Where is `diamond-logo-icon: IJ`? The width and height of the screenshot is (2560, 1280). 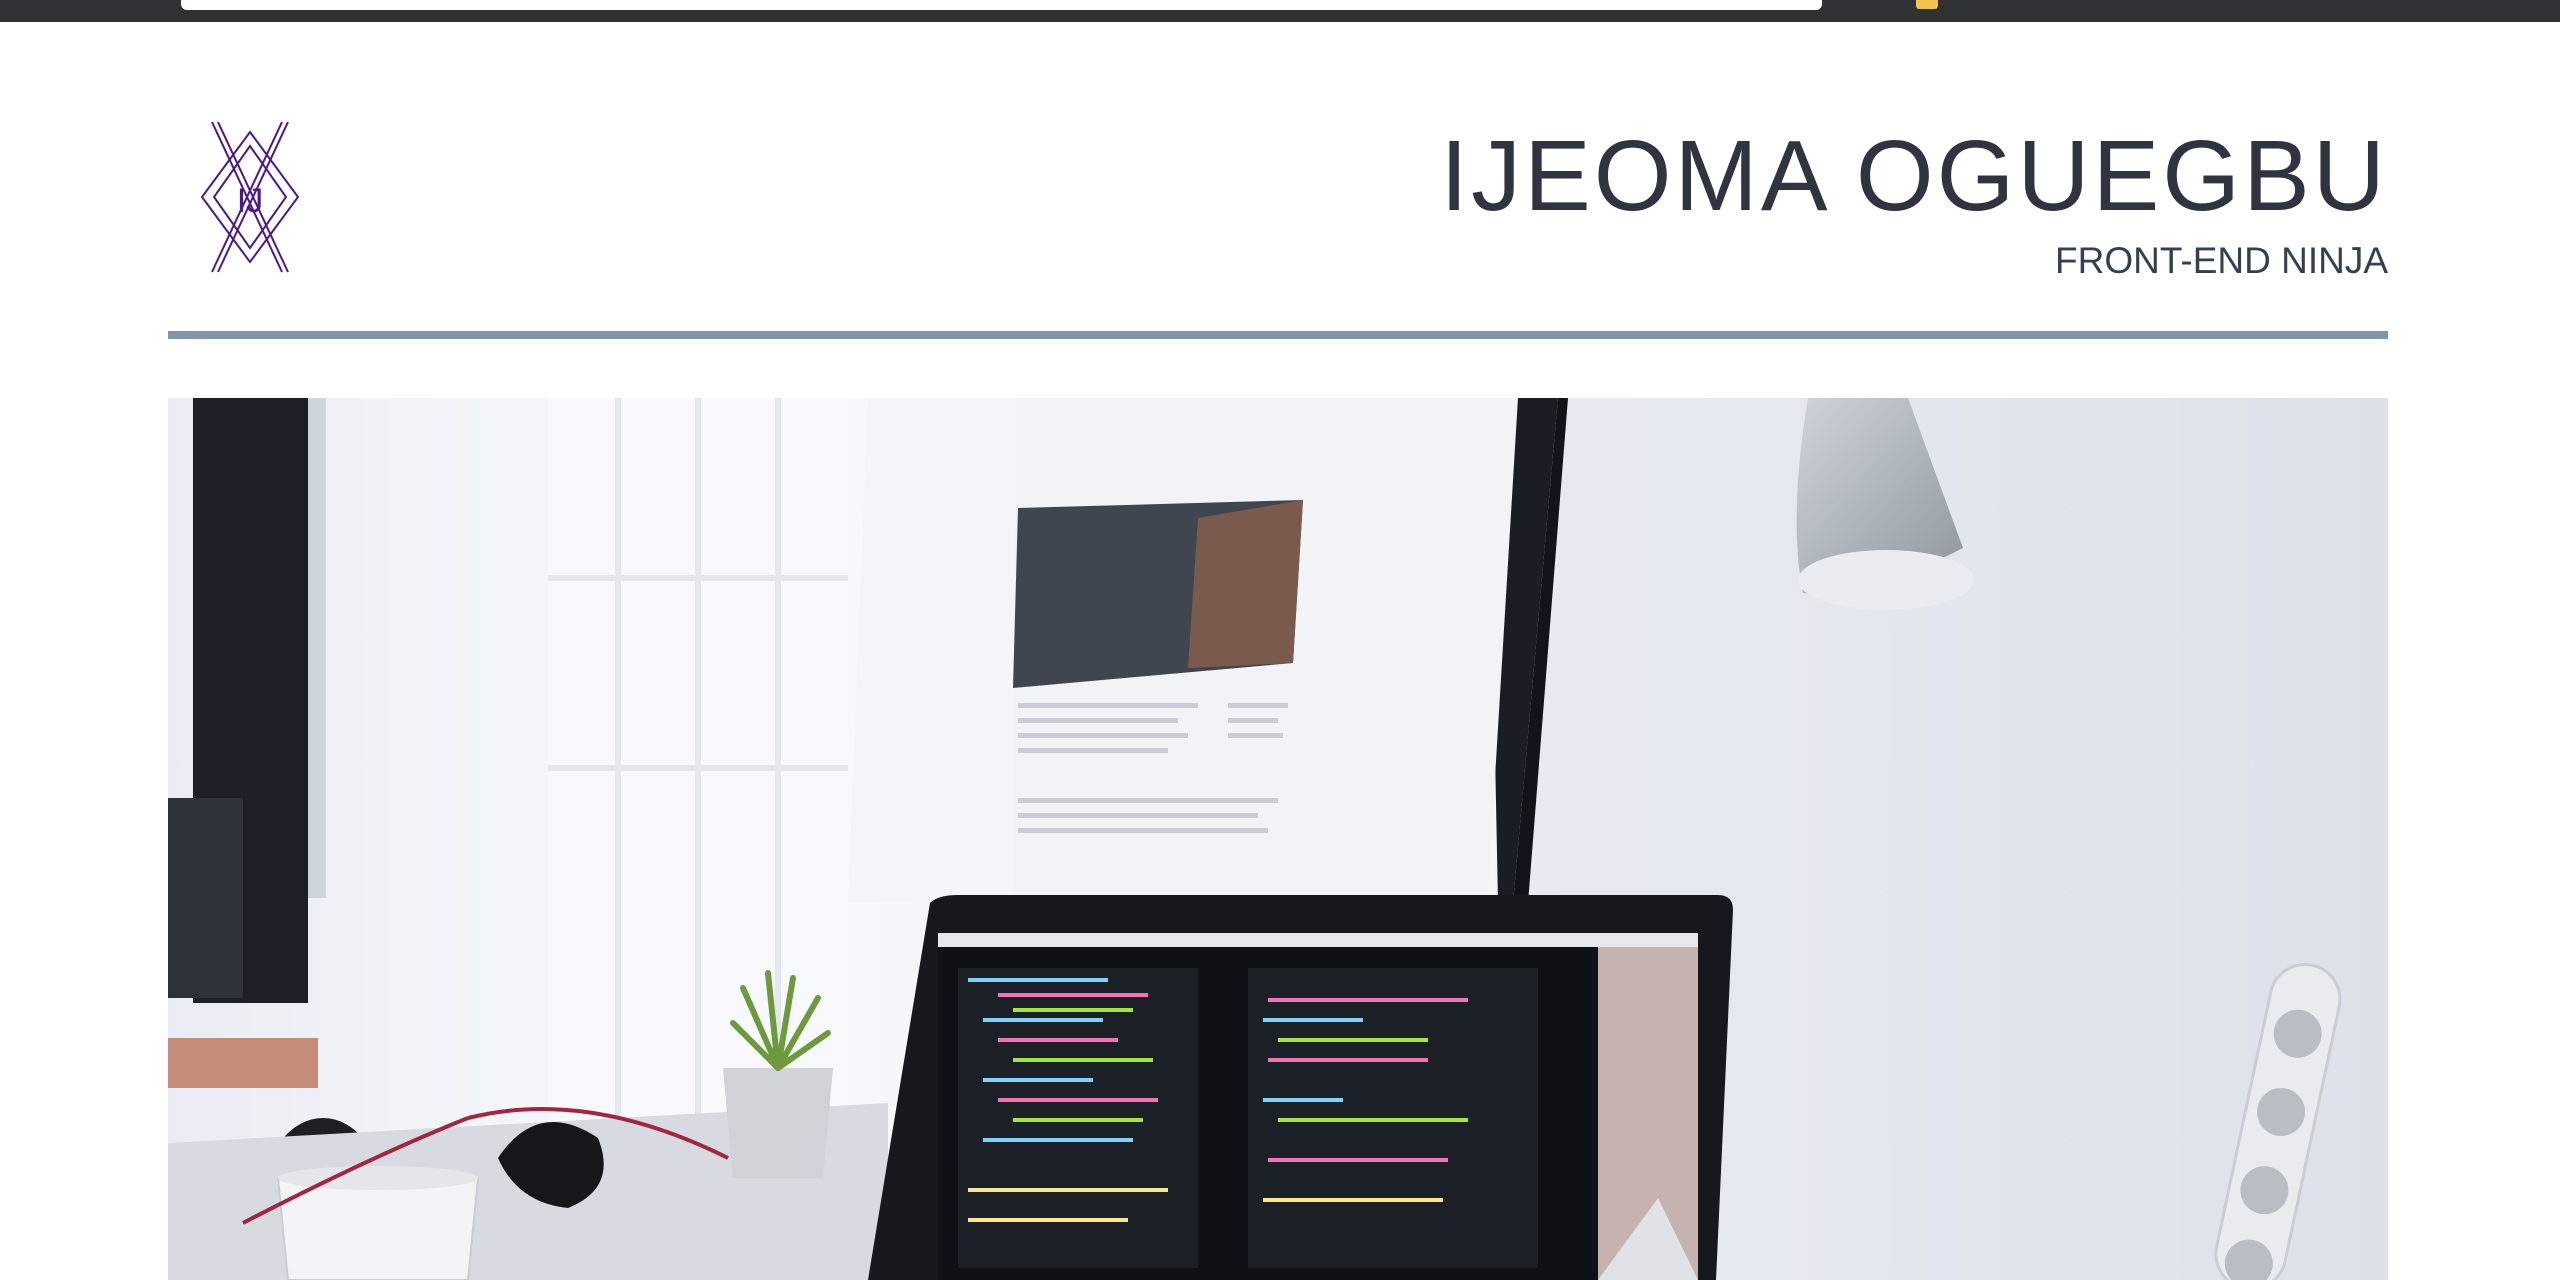
diamond-logo-icon: IJ is located at coordinates (250, 197).